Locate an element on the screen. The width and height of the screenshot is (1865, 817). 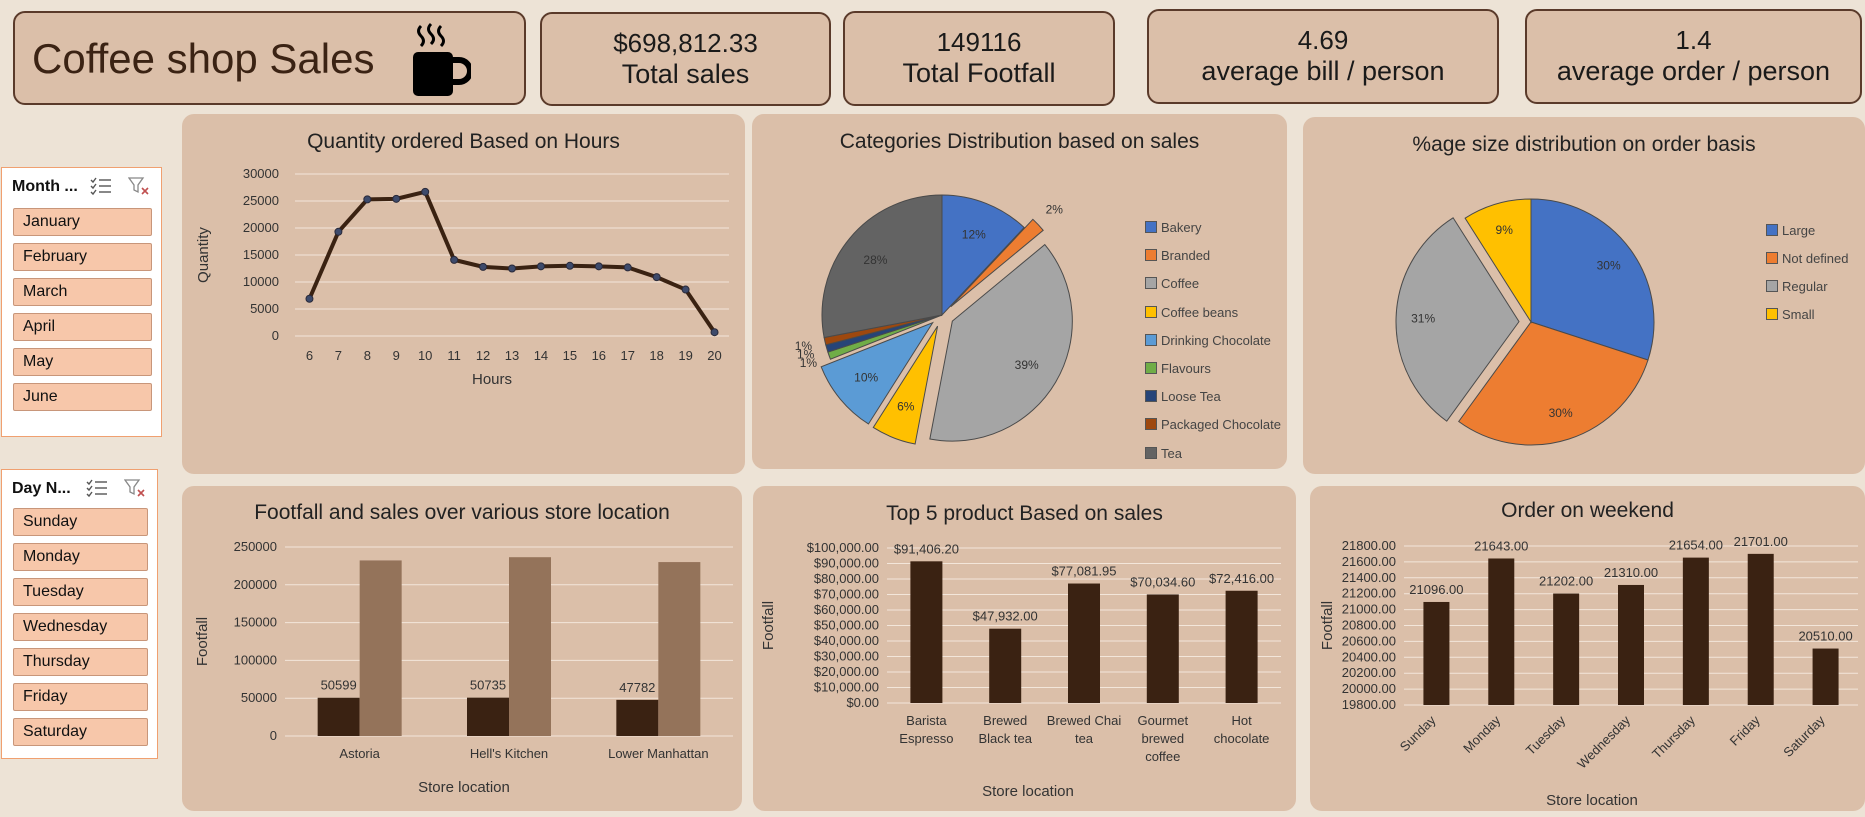
legend-item: Packaged Chocolate is located at coordinates (1213, 424).